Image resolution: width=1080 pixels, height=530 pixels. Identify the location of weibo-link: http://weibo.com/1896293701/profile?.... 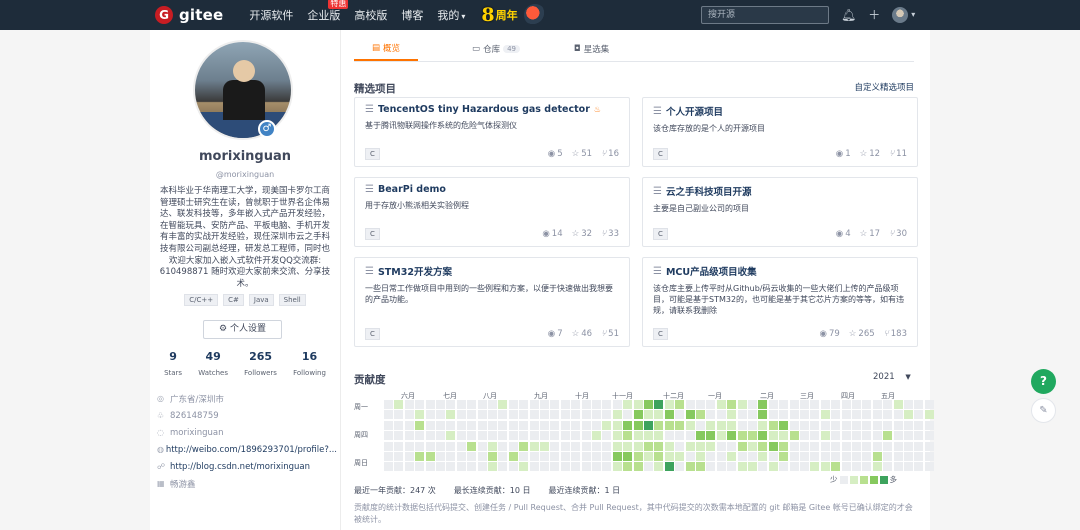
(251, 450).